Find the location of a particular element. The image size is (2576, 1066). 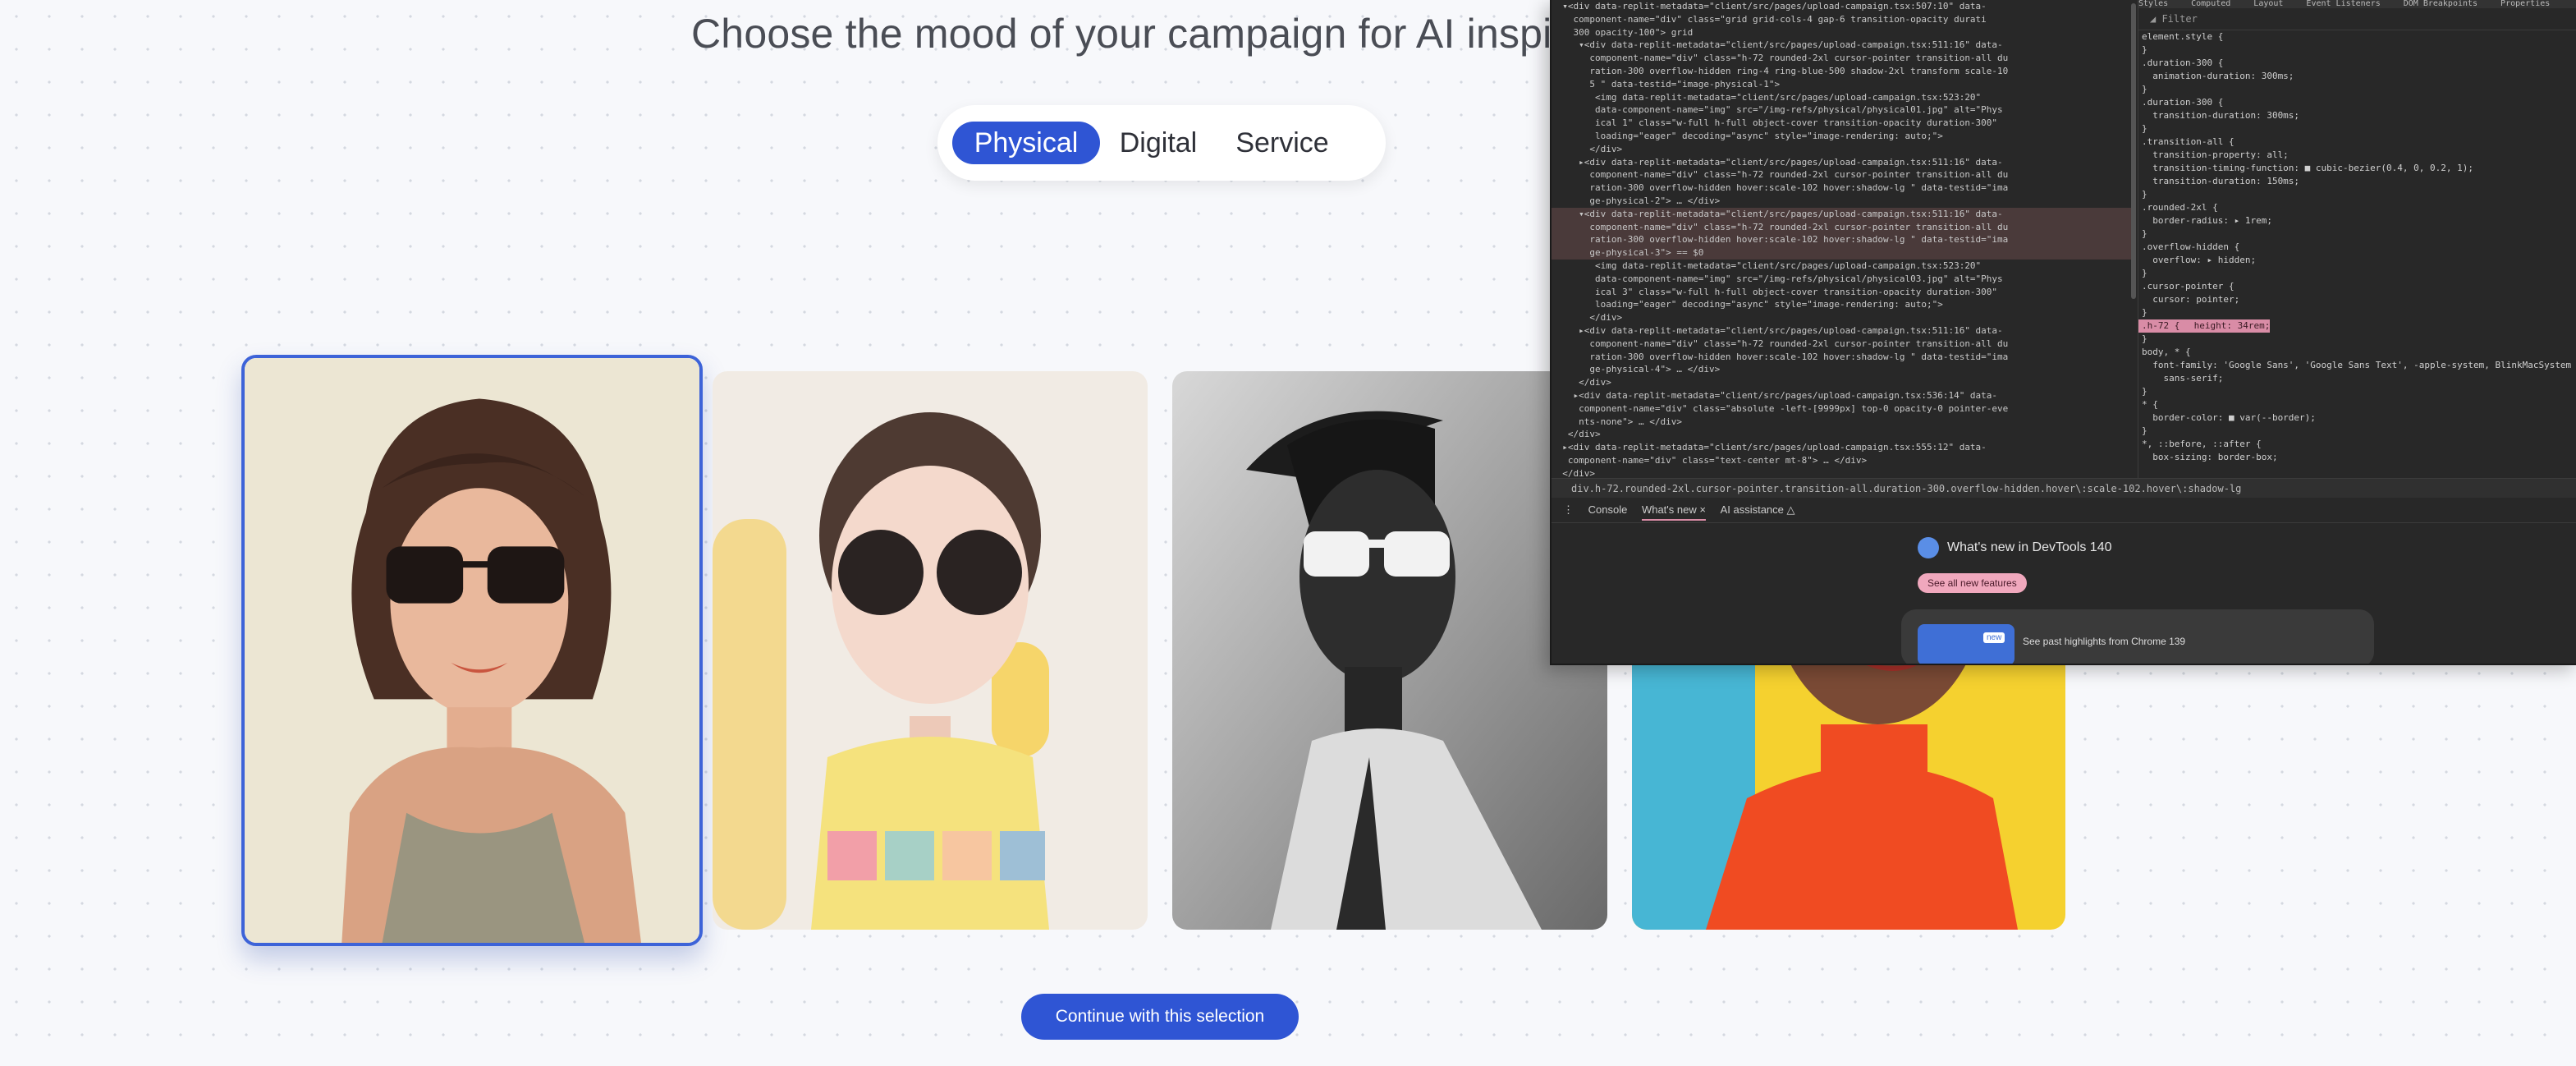

css-rule-line: *, ::before, ::after { is located at coordinates (2357, 444).